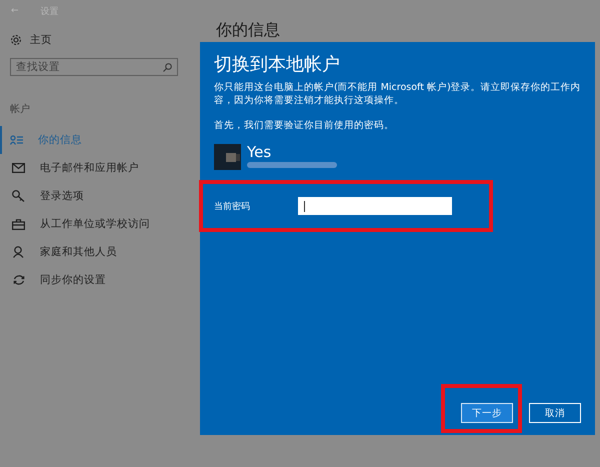 The height and width of the screenshot is (467, 600). Describe the element at coordinates (18, 280) in the screenshot. I see `sync-icon` at that location.